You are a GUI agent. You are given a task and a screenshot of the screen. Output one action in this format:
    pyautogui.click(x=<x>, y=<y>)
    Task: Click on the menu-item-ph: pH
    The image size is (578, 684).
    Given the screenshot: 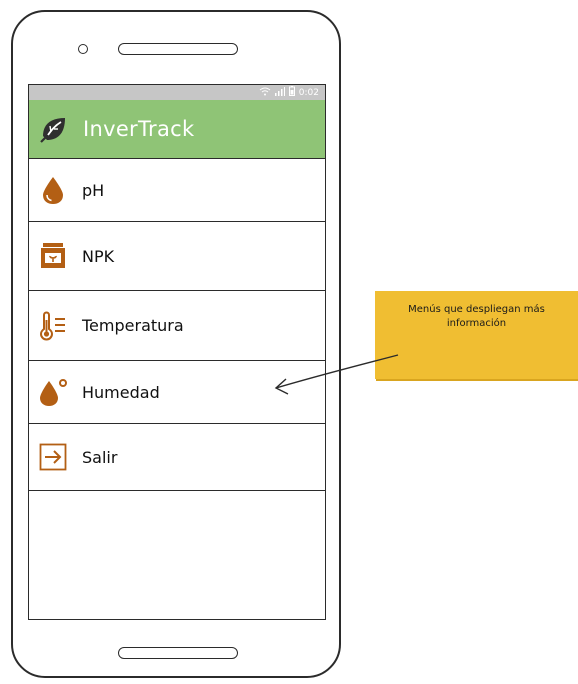 What is the action you would take?
    pyautogui.click(x=177, y=190)
    